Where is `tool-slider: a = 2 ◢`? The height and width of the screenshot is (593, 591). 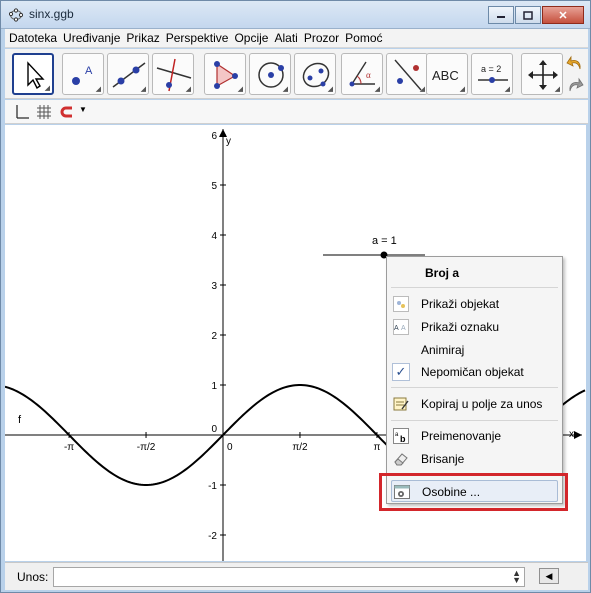 tool-slider: a = 2 ◢ is located at coordinates (492, 74).